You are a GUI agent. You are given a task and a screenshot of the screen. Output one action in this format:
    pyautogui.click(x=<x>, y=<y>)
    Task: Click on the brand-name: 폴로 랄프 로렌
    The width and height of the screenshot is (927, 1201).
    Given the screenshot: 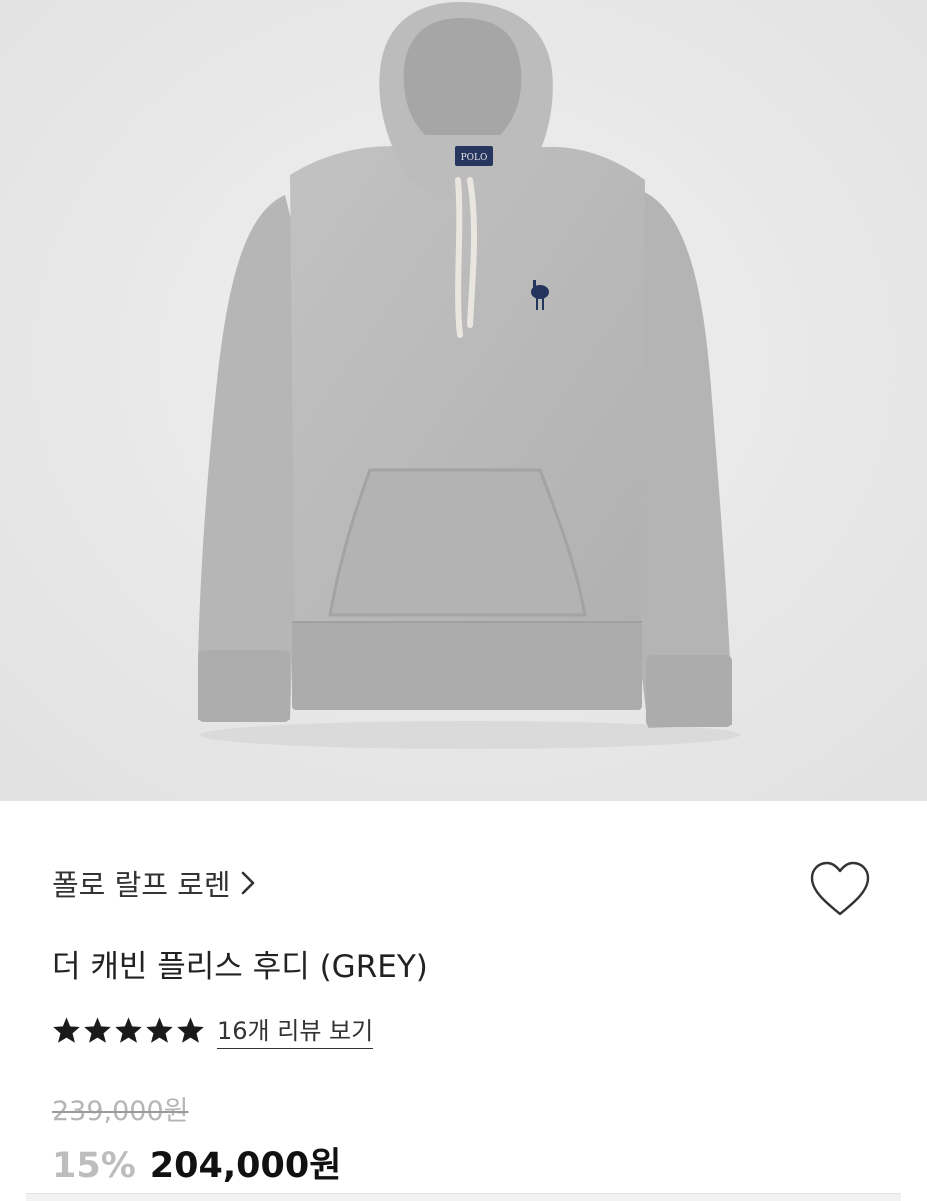 What is the action you would take?
    pyautogui.click(x=141, y=885)
    